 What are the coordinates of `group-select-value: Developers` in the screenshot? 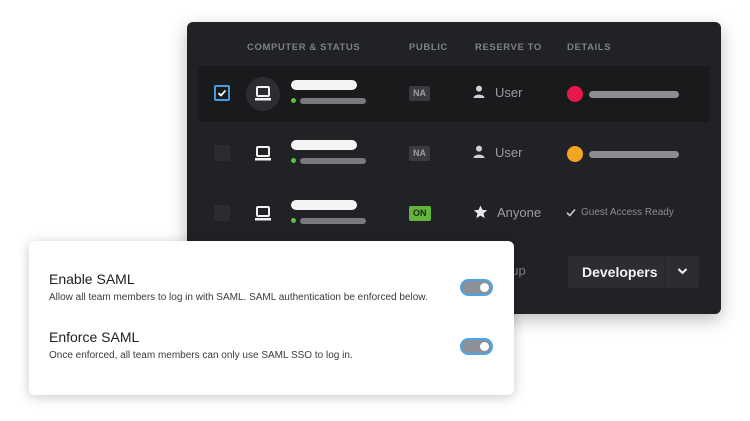 It's located at (620, 272).